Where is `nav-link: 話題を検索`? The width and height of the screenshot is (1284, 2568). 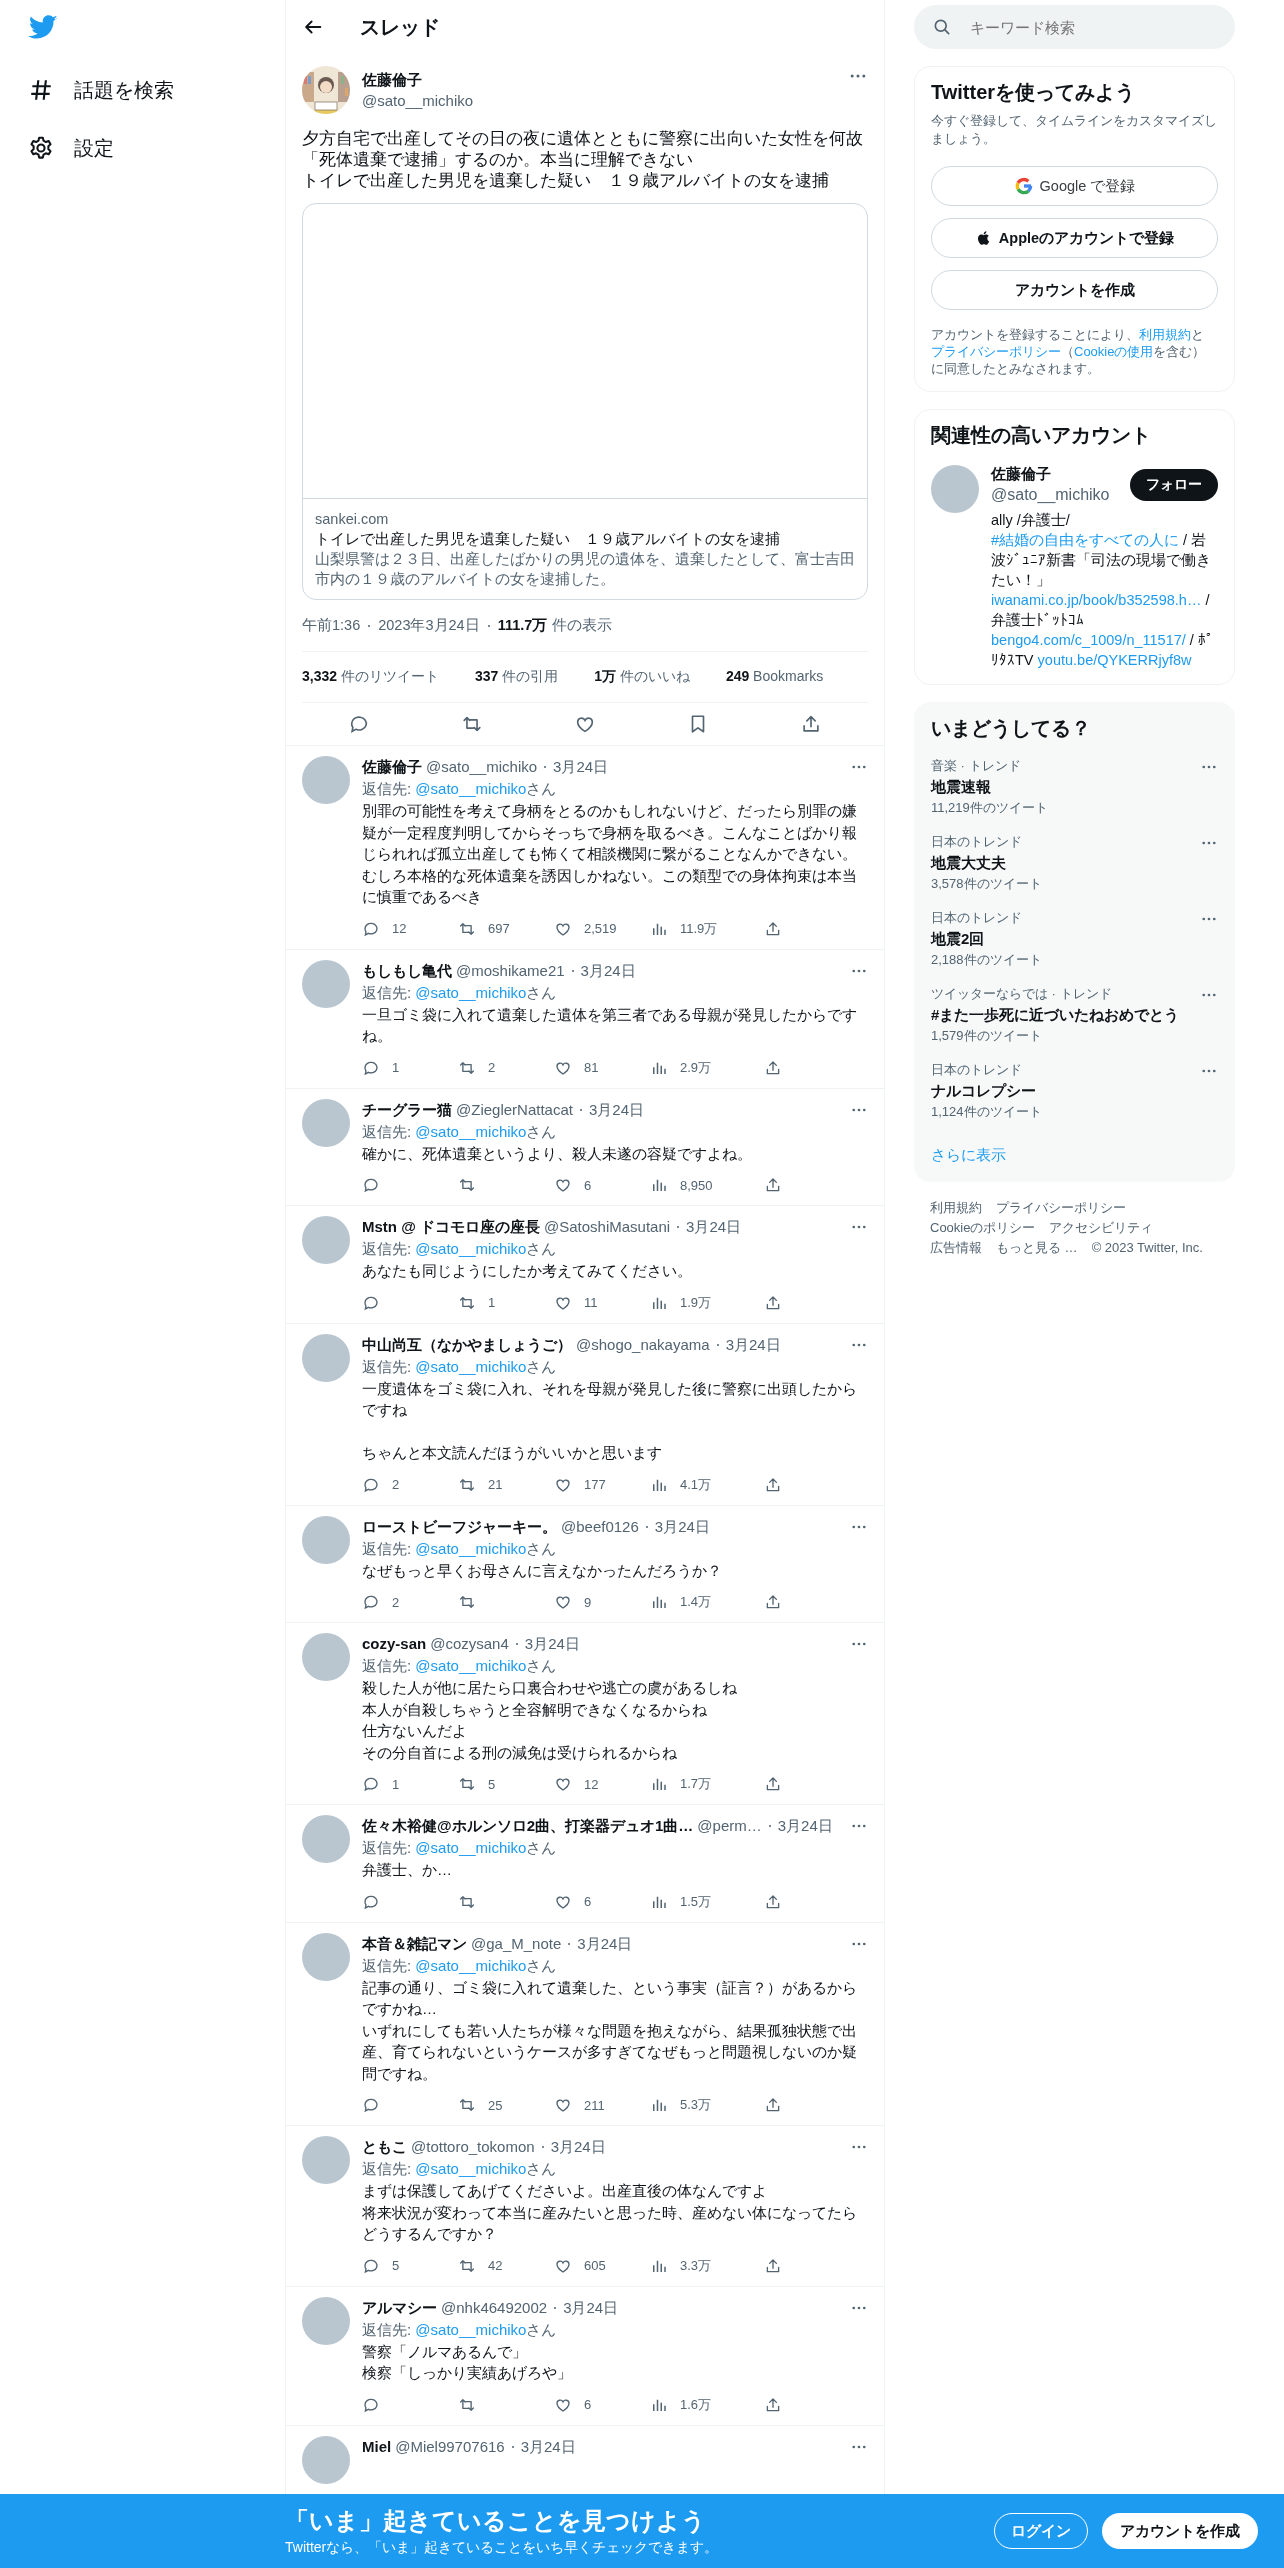 nav-link: 話題を検索 is located at coordinates (124, 90).